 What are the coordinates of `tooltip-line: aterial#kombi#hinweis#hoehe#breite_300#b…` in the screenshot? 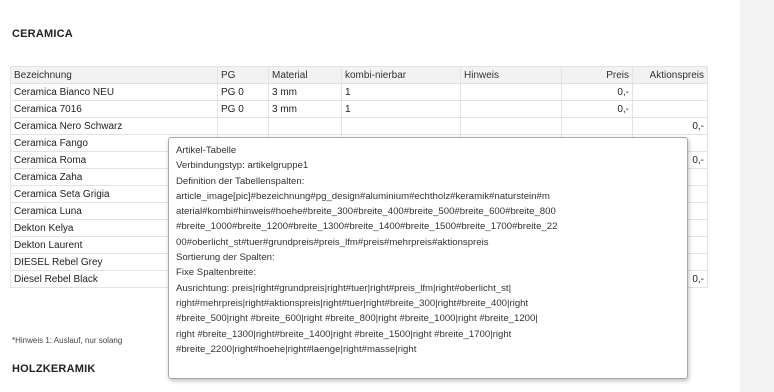 It's located at (366, 212).